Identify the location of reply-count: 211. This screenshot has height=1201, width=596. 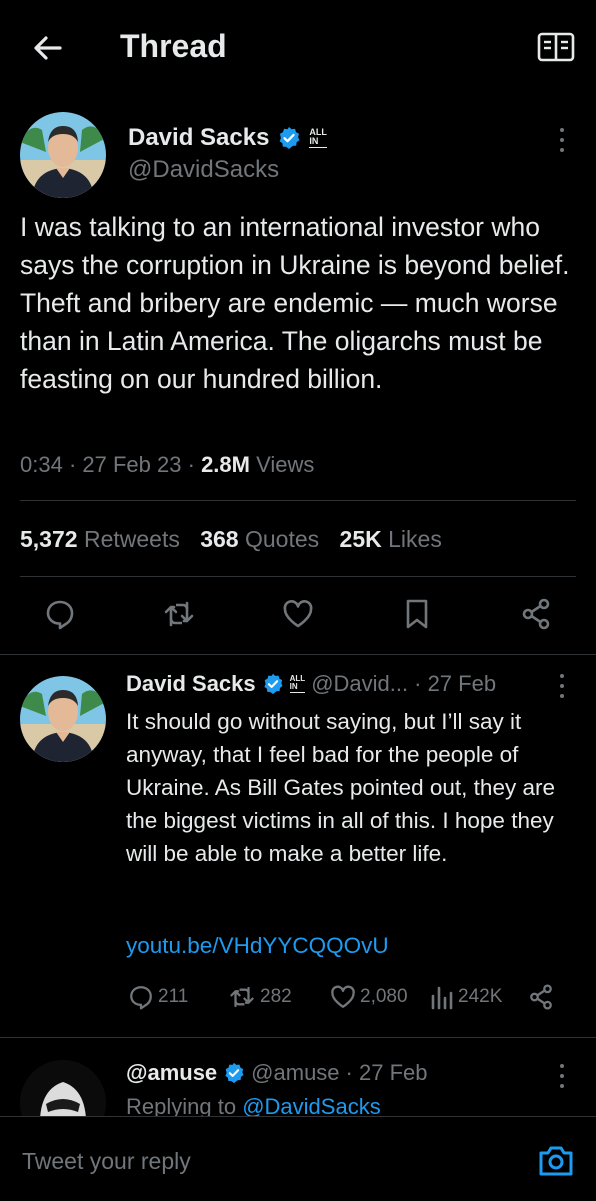
(173, 996).